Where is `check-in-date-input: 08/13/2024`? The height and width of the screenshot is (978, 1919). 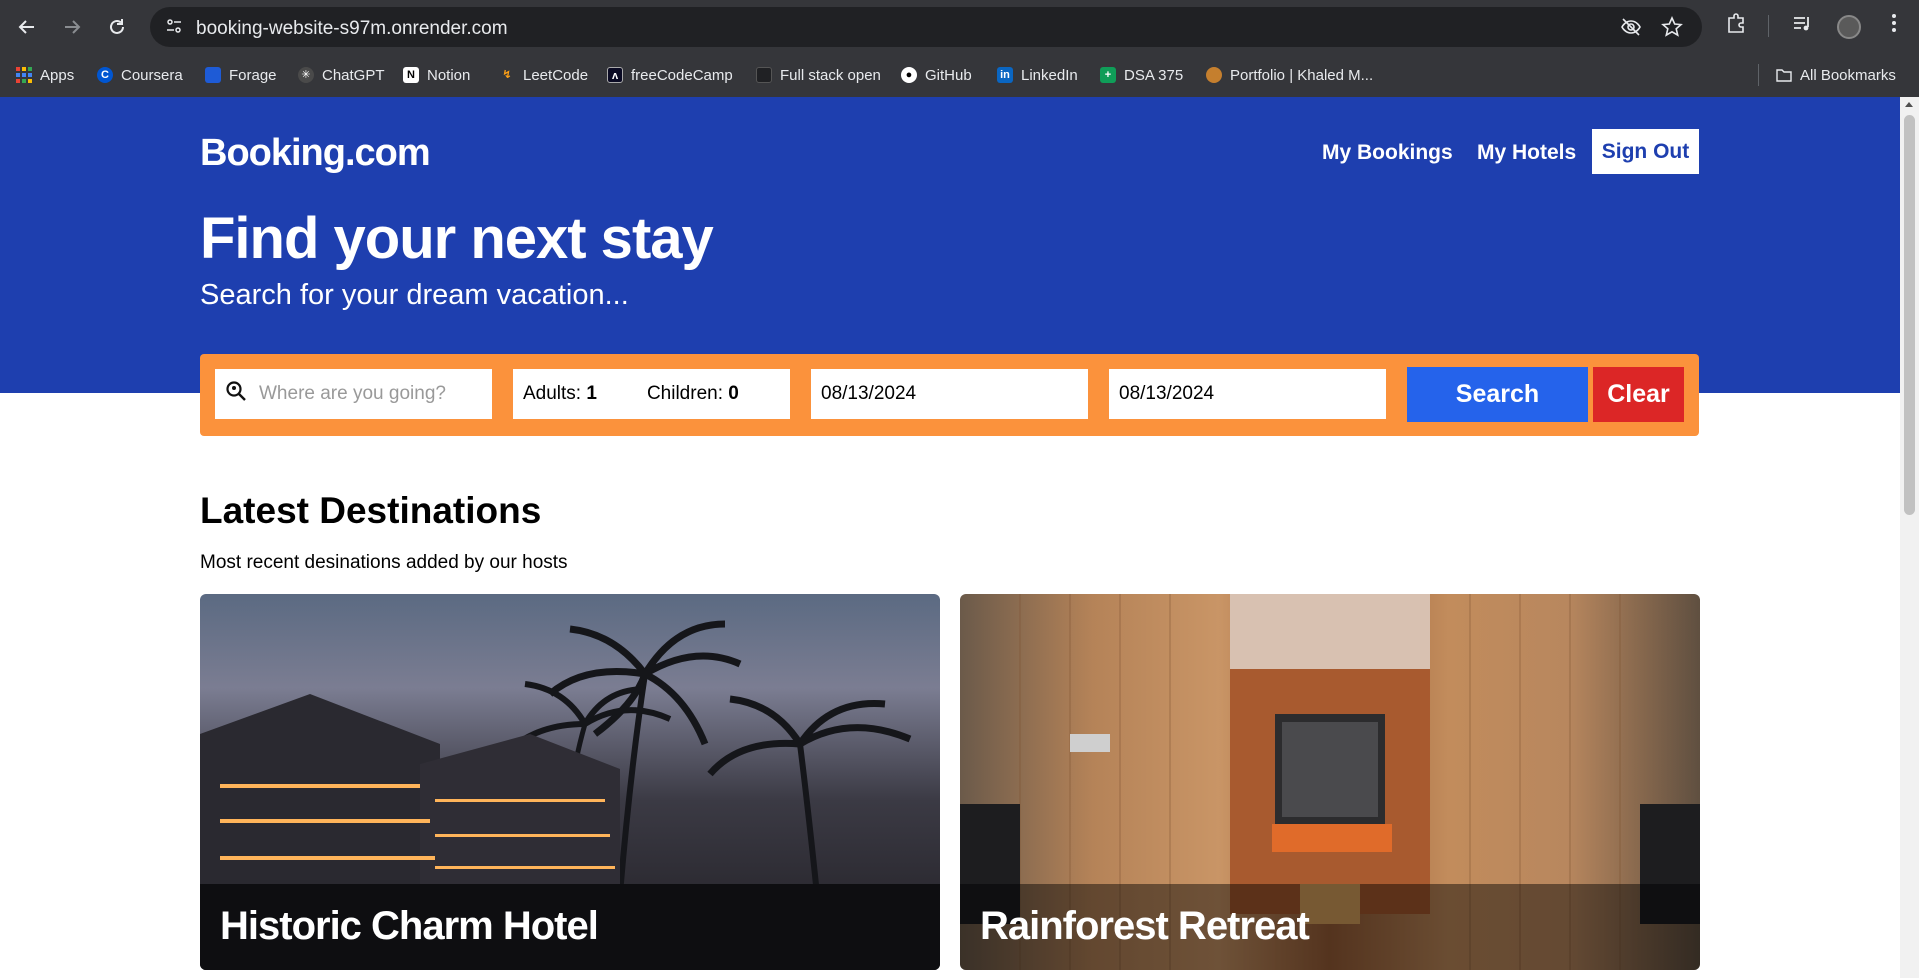 check-in-date-input: 08/13/2024 is located at coordinates (949, 394).